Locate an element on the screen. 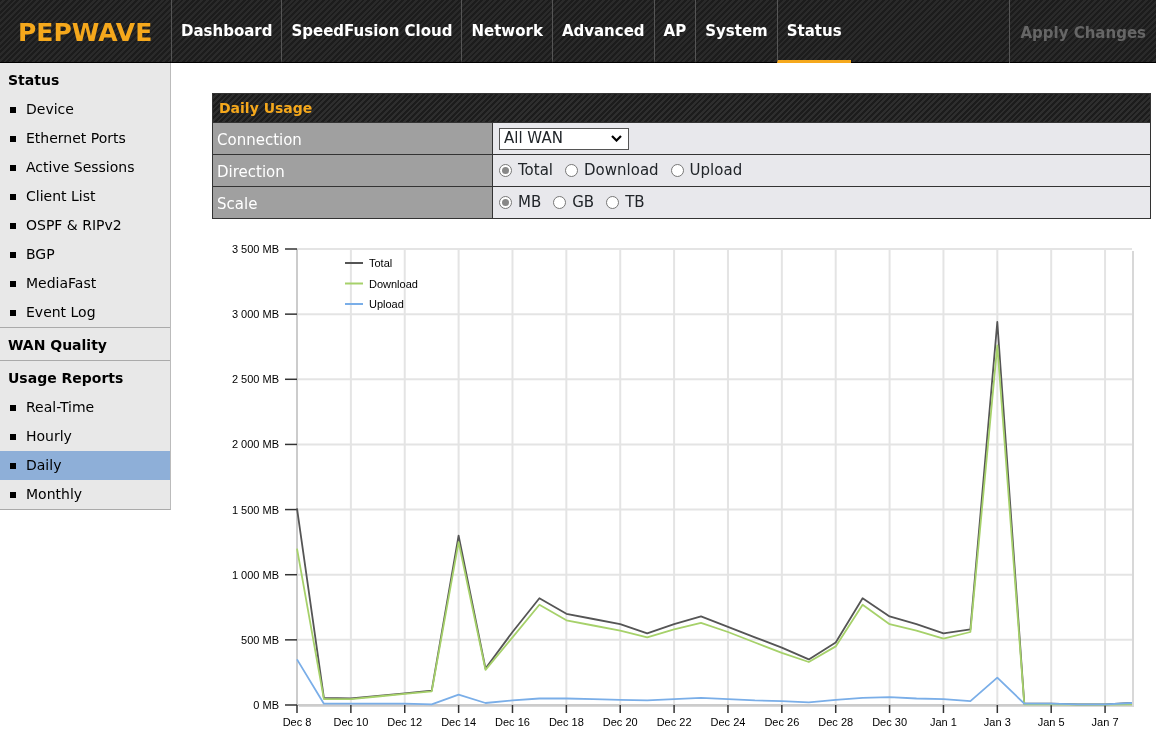 Image resolution: width=1156 pixels, height=749 pixels. sidebar-item: BGP is located at coordinates (85, 254).